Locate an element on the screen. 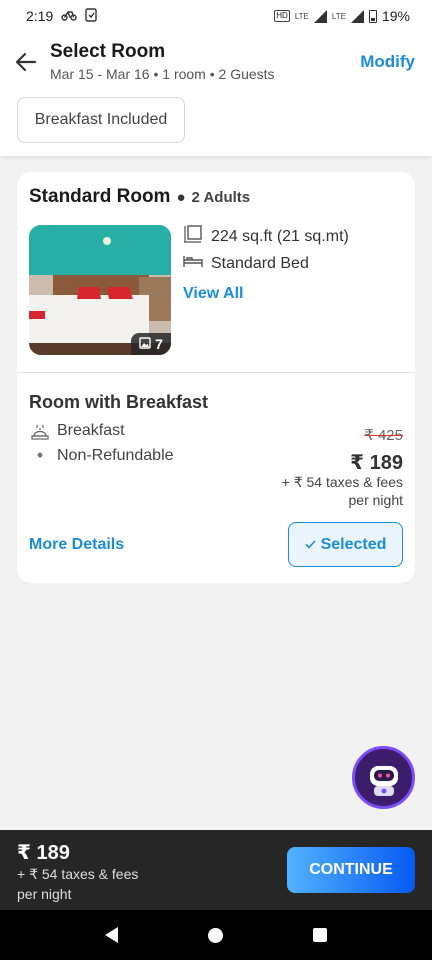  chatbot-button is located at coordinates (383, 777).